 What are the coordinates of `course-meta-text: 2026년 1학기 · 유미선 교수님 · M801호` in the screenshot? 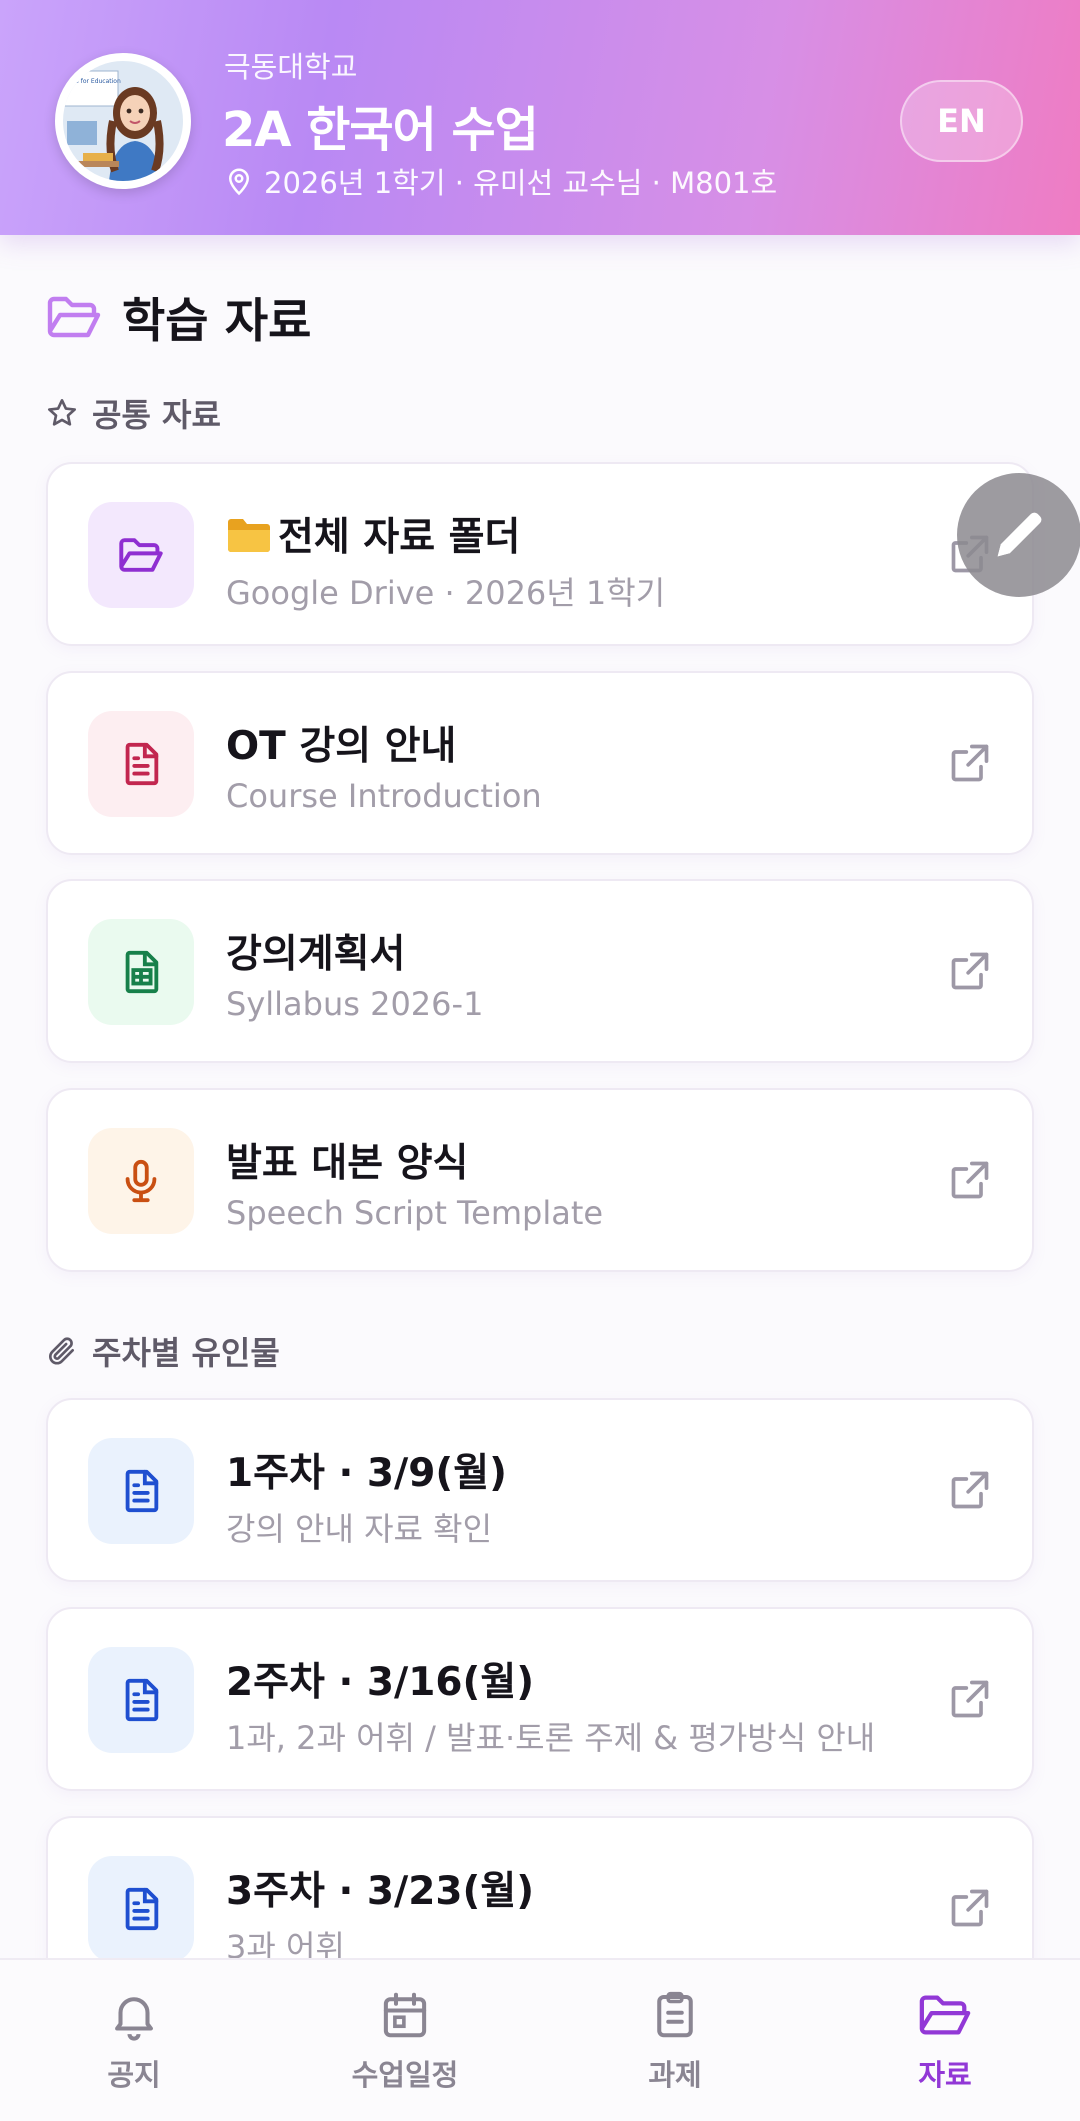 It's located at (521, 183).